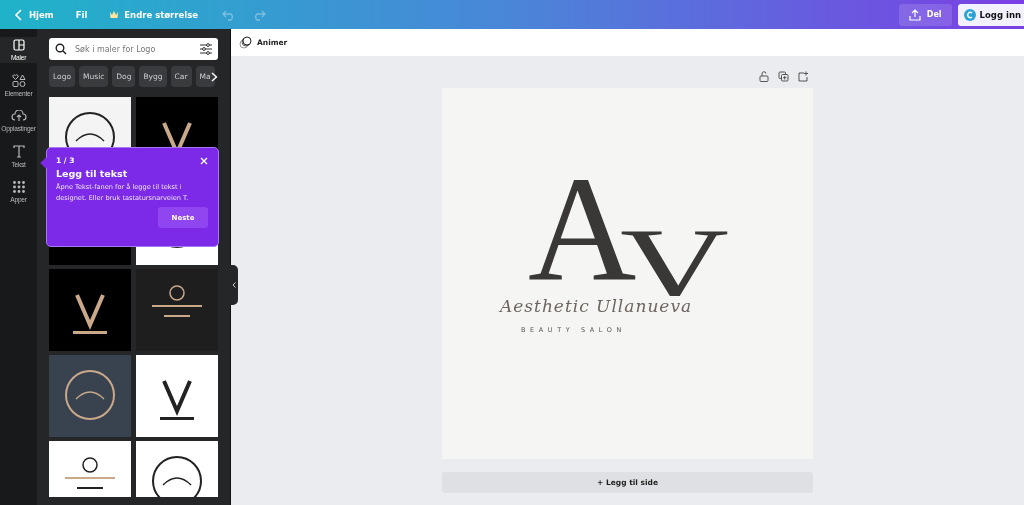  What do you see at coordinates (245, 42) in the screenshot?
I see `circles-icon` at bounding box center [245, 42].